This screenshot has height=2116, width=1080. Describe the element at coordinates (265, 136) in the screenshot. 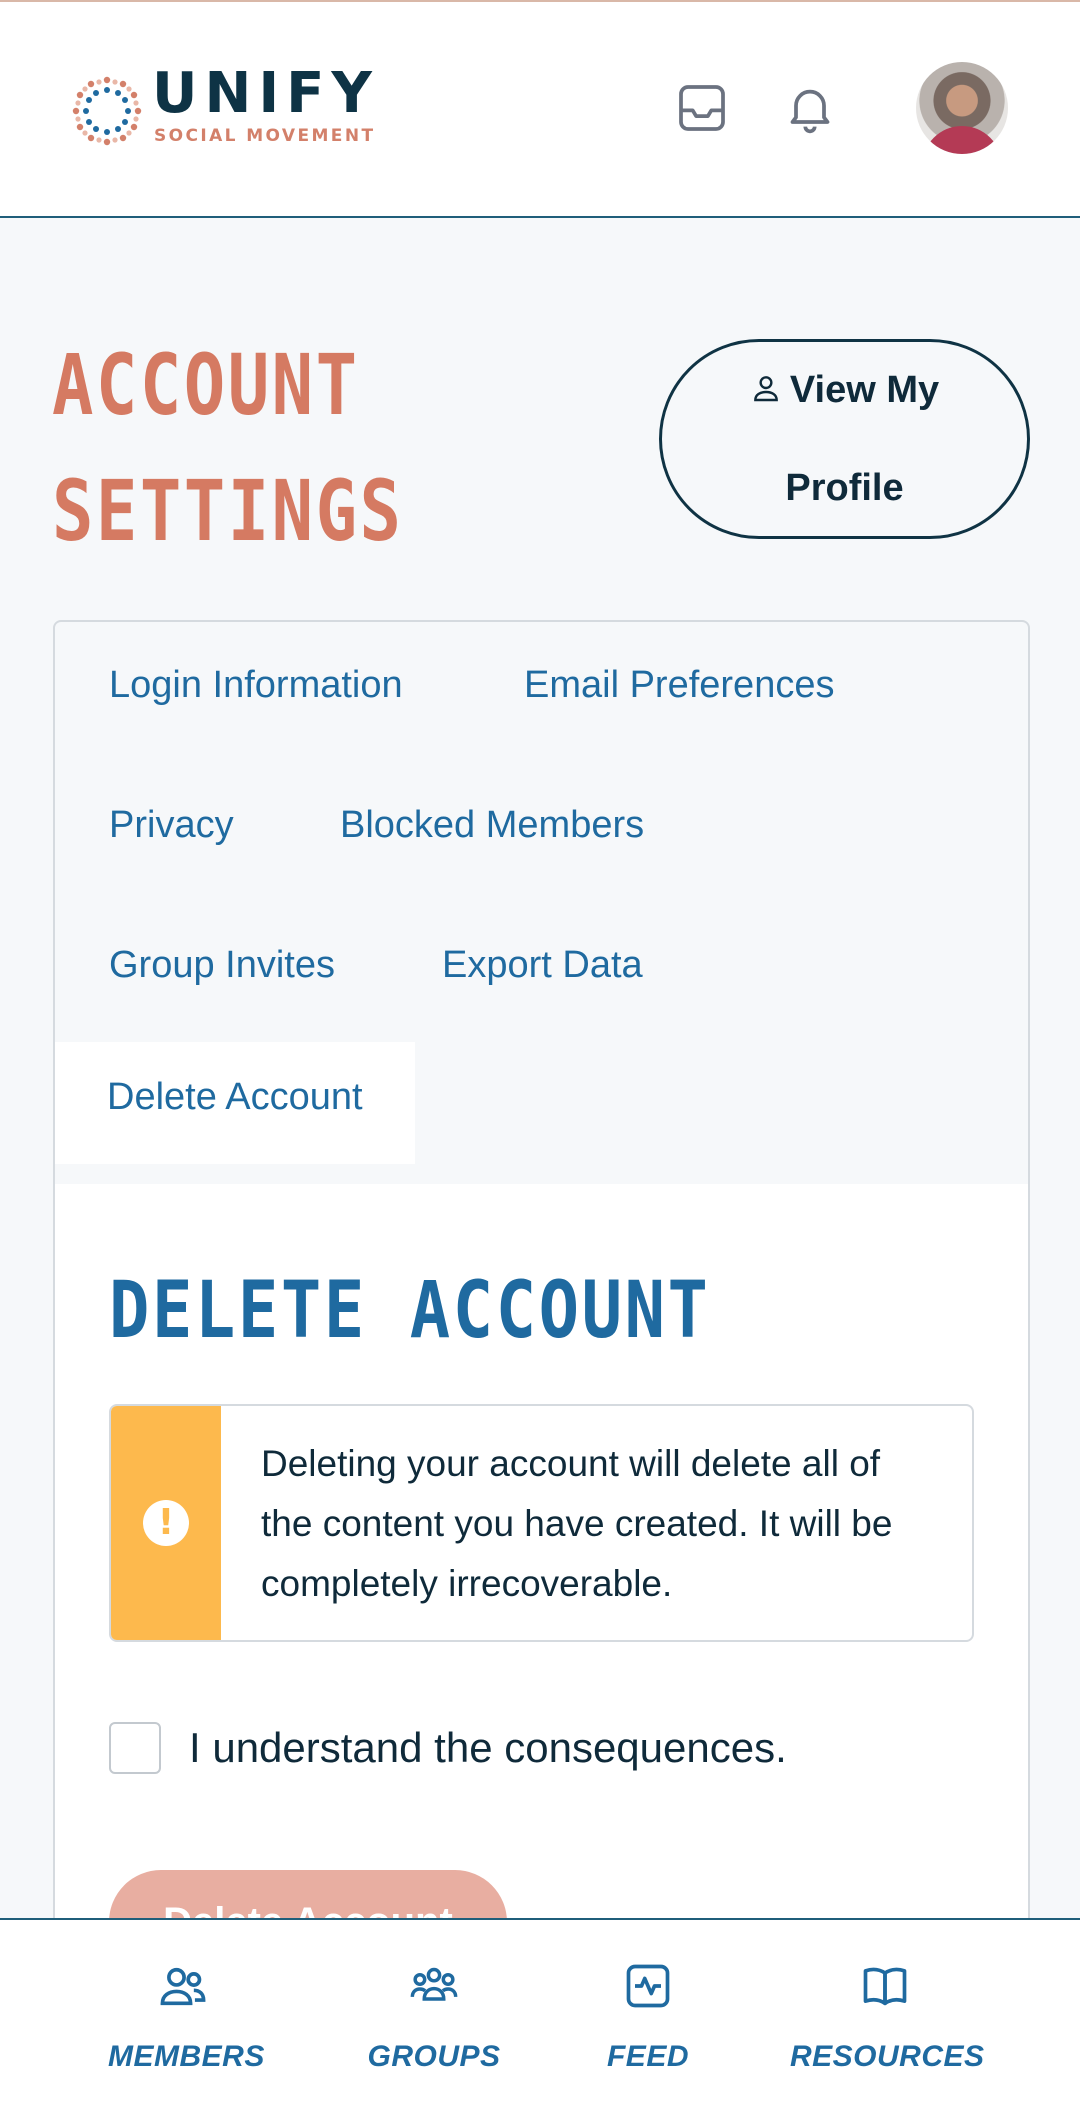

I see `brand-tagline: SOCIAL MOVEMENT` at that location.